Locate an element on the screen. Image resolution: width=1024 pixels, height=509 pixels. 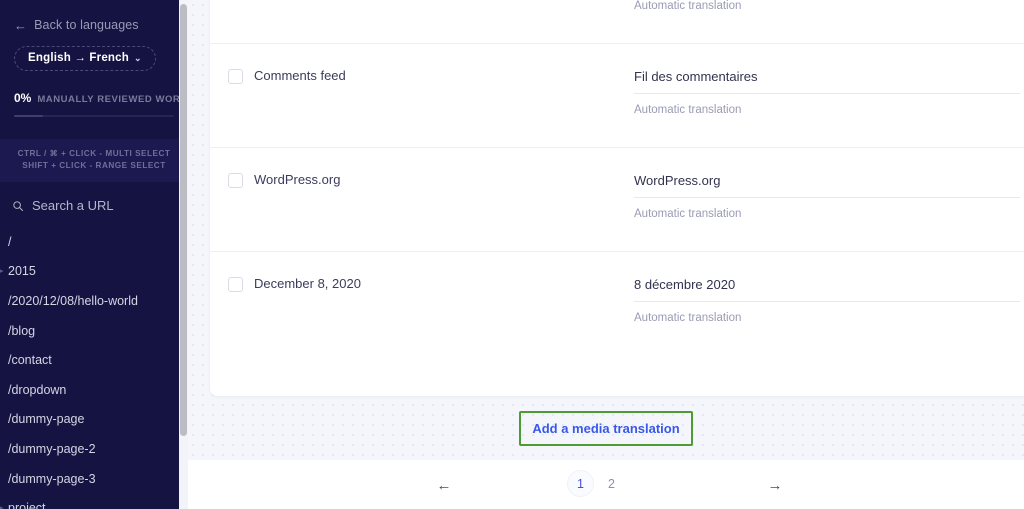
sidebar-scrollbar is located at coordinates (183, 254).